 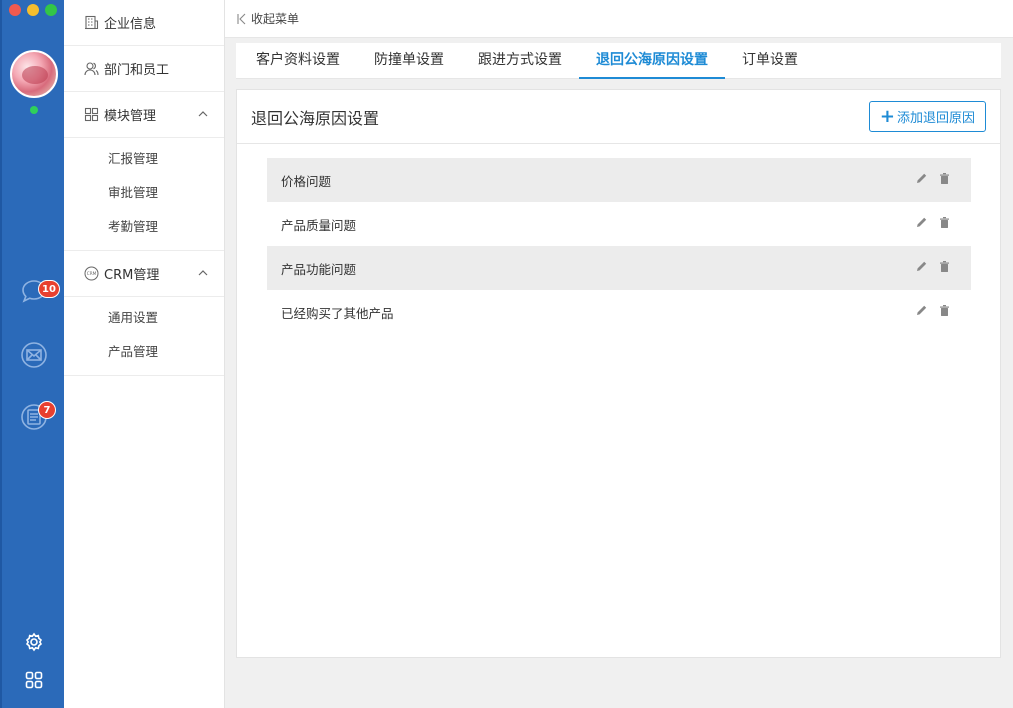 I want to click on sidebar-subitem-attendance: 考勤管理, so click(x=144, y=227).